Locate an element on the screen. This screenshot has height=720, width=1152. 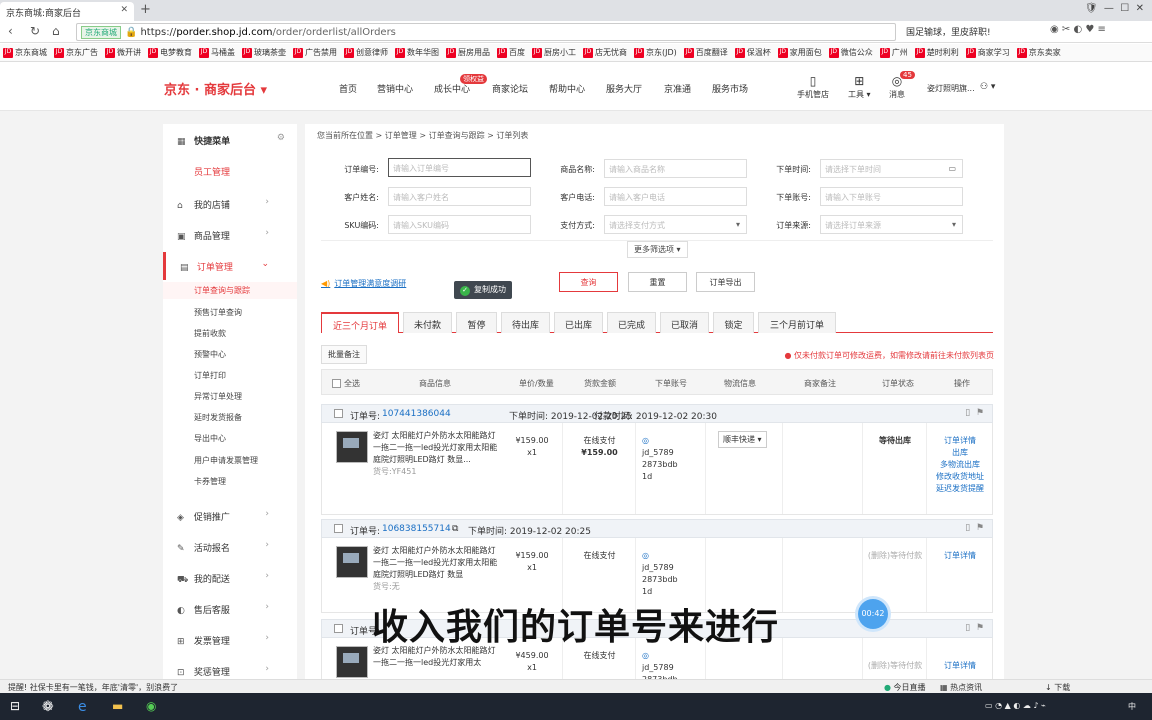
folder-icon: ▬ is located at coordinates (117, 706).